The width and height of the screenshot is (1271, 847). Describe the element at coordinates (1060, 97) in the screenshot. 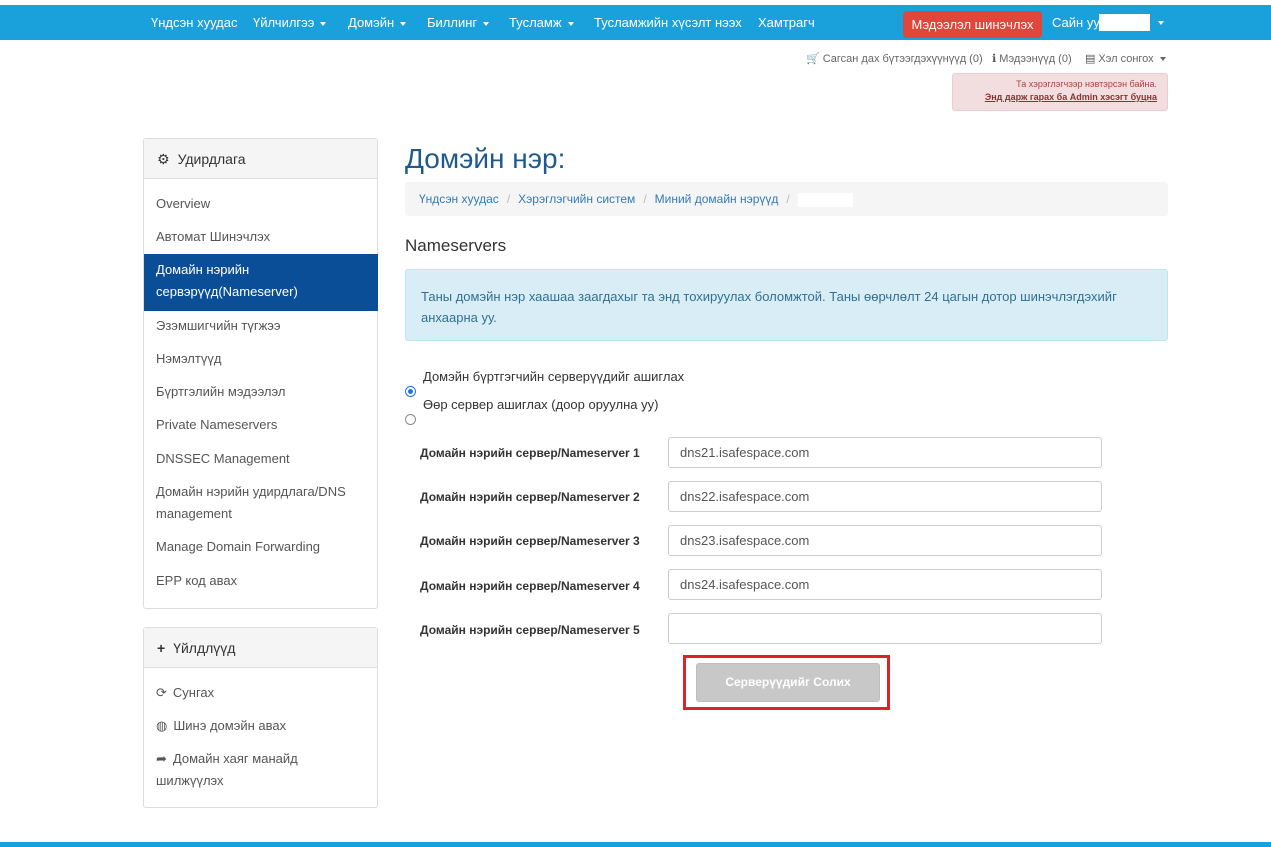

I see `return-to-admin-link: Энд дарж гарах ба Admin хэсэгт буцна` at that location.